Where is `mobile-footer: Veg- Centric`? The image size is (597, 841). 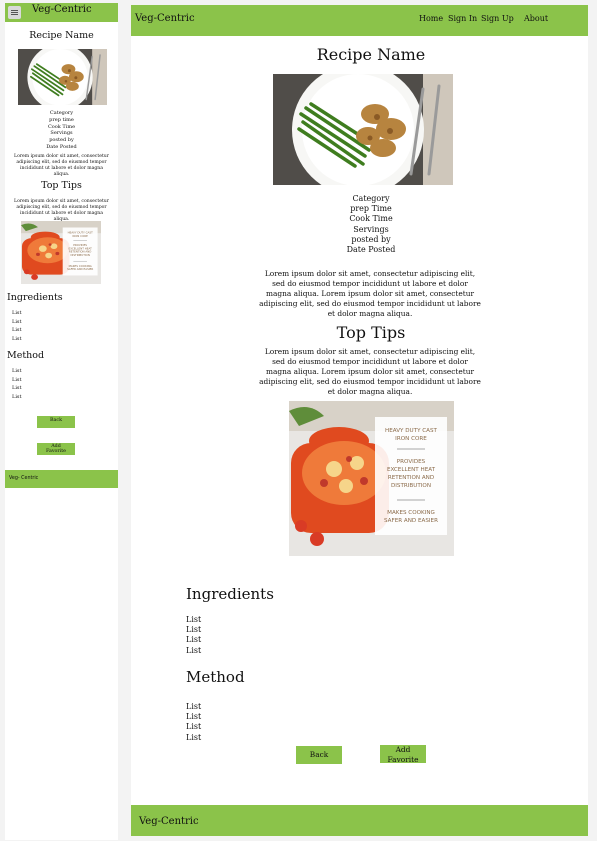
mobile-footer: Veg- Centric is located at coordinates (61, 479).